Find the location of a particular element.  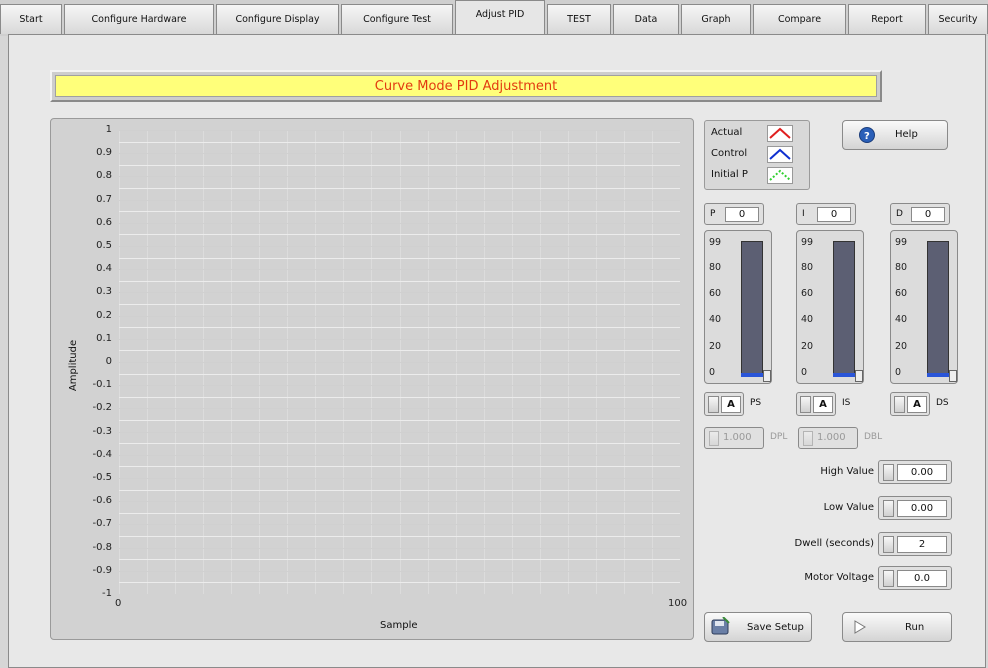

high-value-input: 0.00 is located at coordinates (922, 472).